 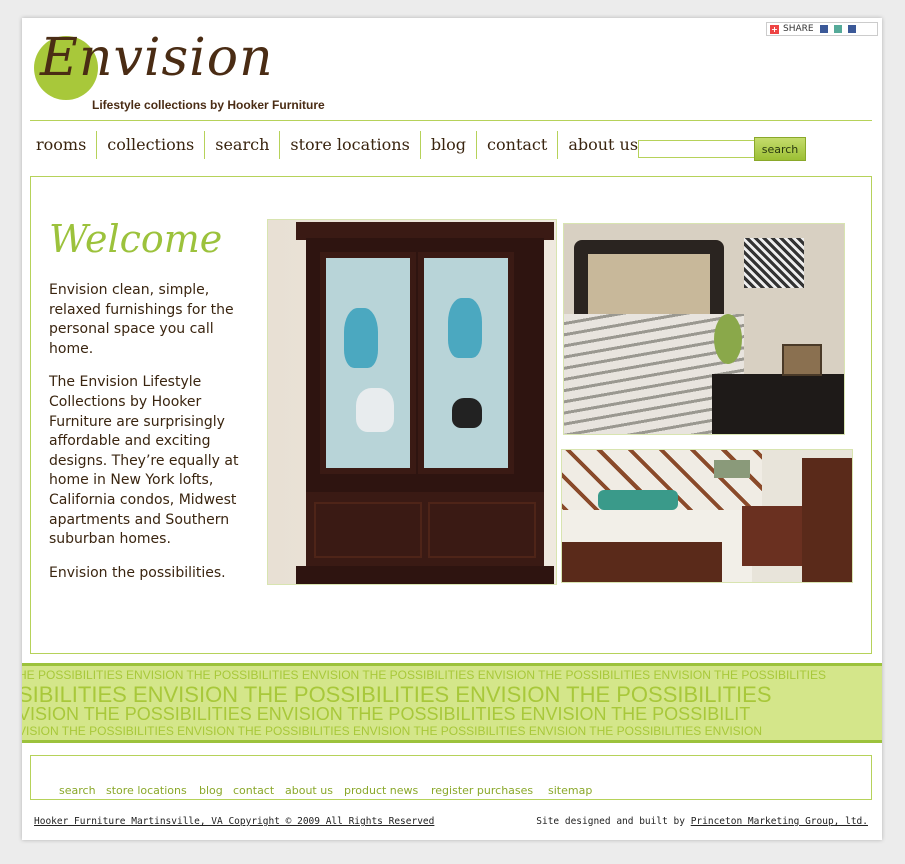 What do you see at coordinates (449, 145) in the screenshot?
I see `nav-blog: blog` at bounding box center [449, 145].